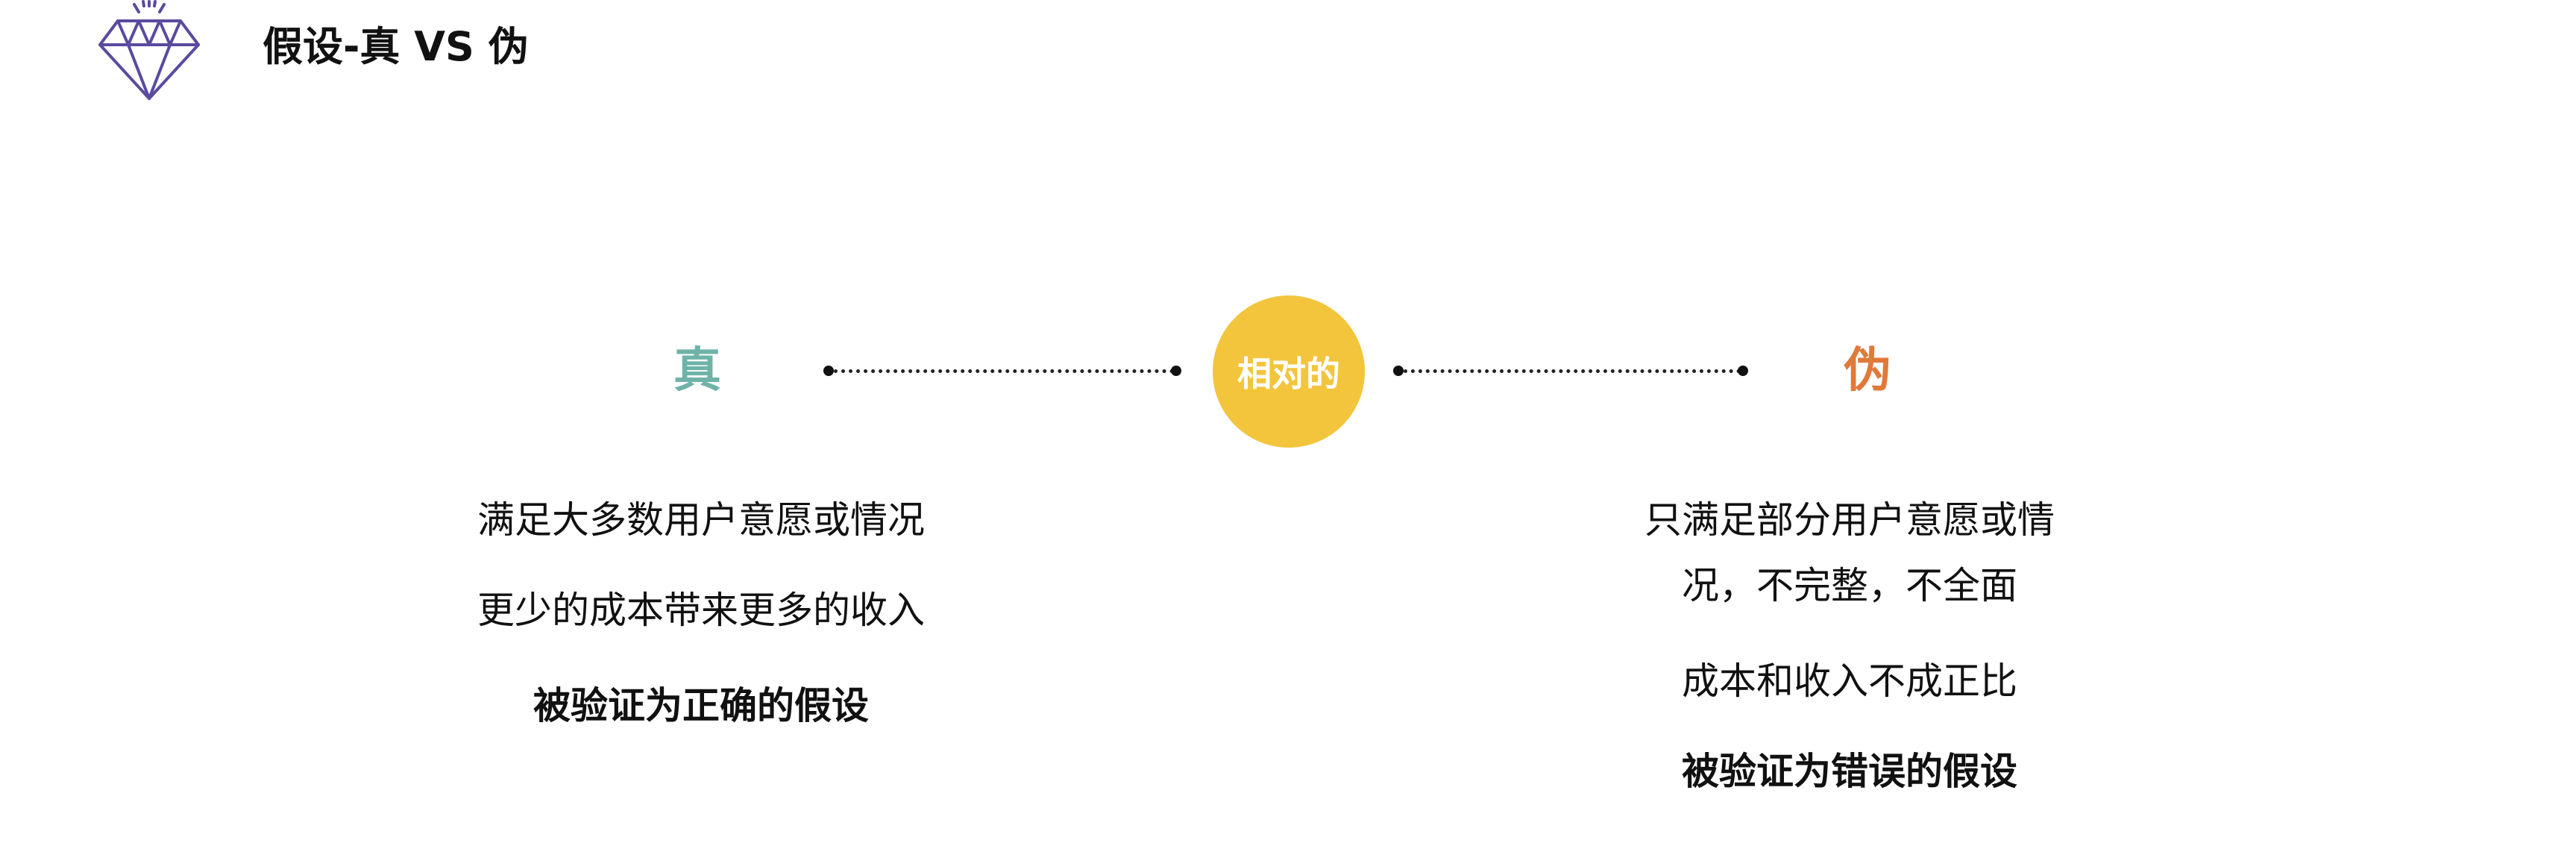 The width and height of the screenshot is (2576, 849). What do you see at coordinates (1850, 585) in the screenshot?
I see `false-point: 况，不完整，不全面` at bounding box center [1850, 585].